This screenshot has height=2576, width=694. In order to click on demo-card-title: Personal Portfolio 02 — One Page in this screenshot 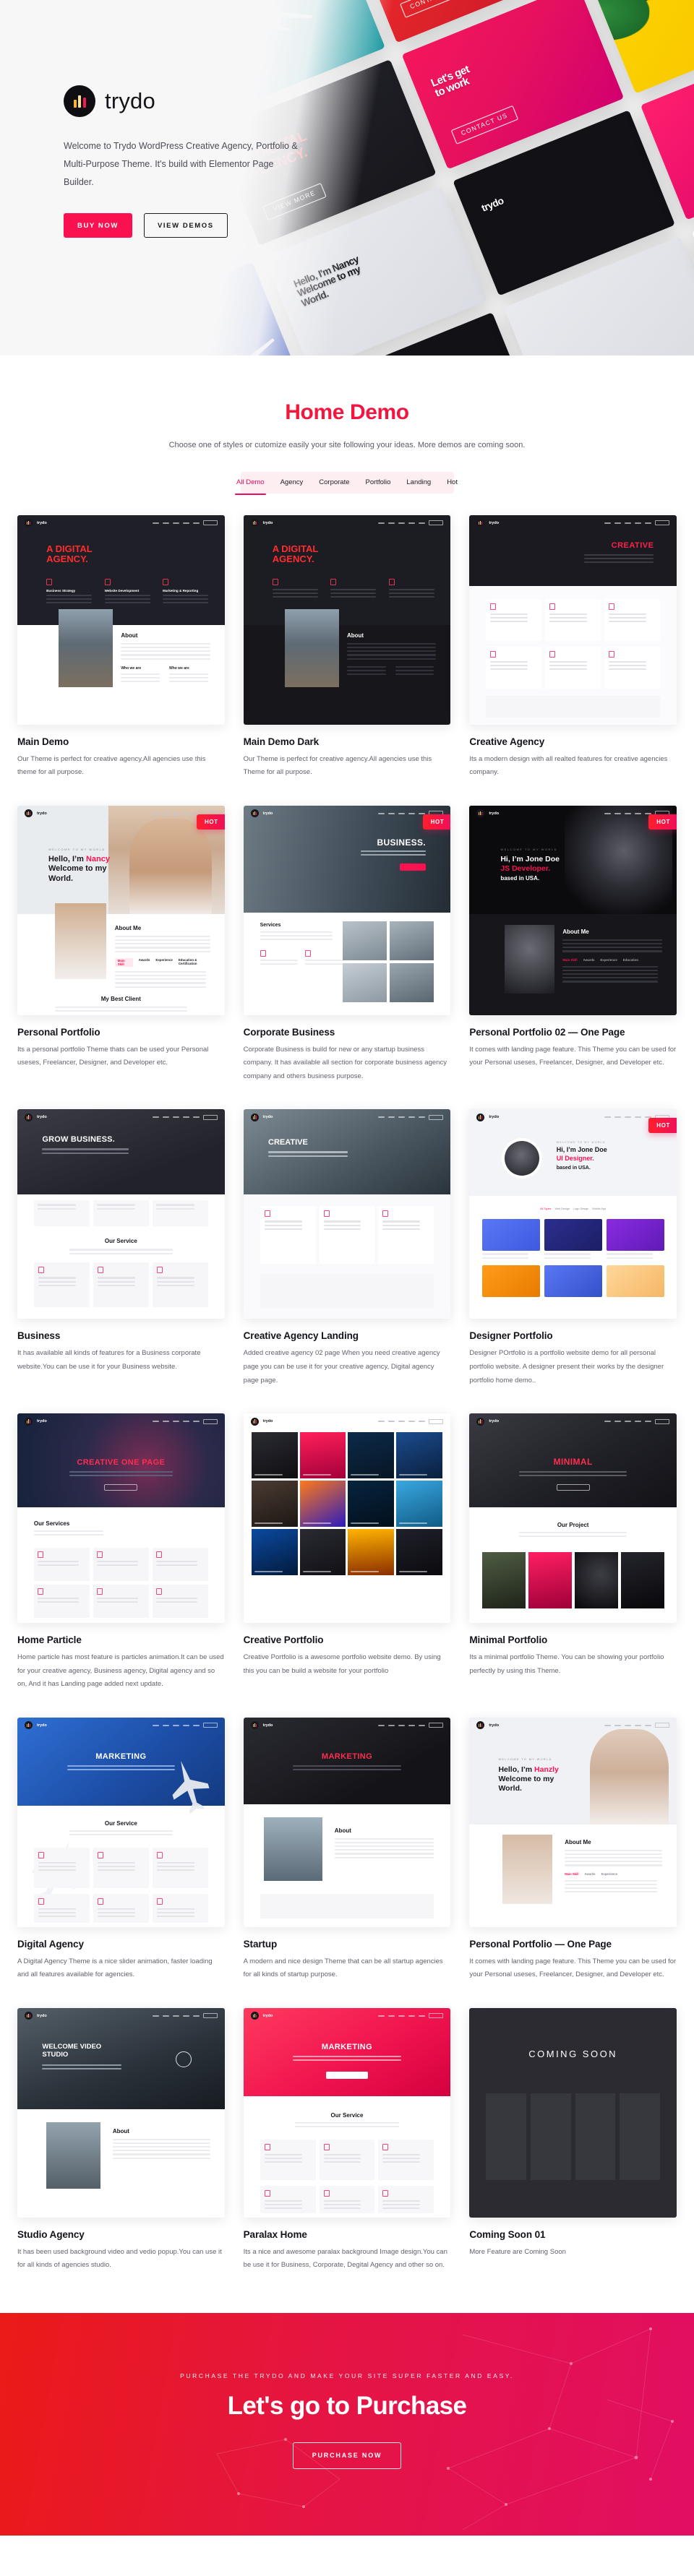, I will do `click(573, 1032)`.